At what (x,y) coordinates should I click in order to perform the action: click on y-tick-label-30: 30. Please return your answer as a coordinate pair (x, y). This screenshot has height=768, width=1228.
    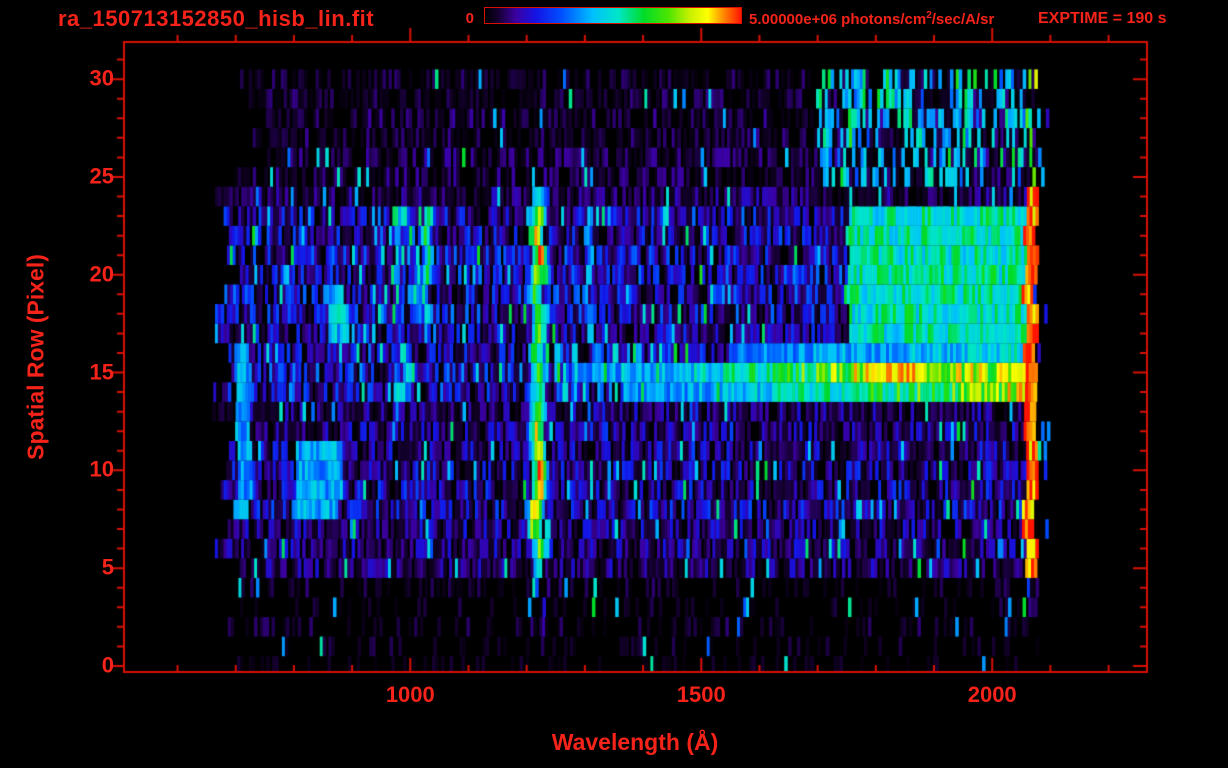
    Looking at the image, I should click on (101, 78).